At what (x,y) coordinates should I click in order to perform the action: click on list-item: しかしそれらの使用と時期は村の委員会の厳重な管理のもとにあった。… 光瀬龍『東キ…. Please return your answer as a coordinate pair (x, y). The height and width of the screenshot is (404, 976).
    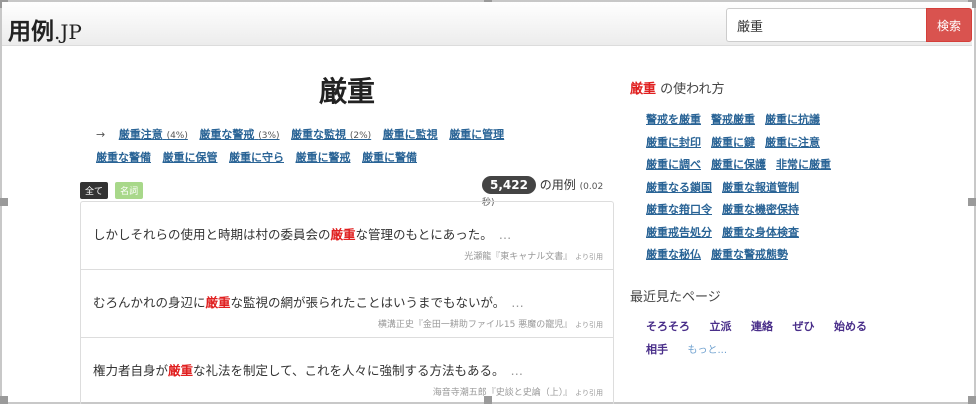
    Looking at the image, I should click on (347, 236).